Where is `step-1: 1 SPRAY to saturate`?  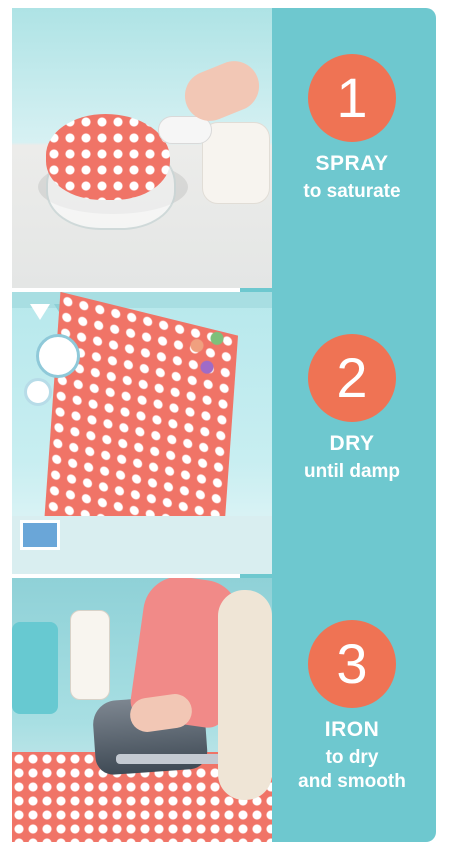
step-1: 1 SPRAY to saturate is located at coordinates (352, 129).